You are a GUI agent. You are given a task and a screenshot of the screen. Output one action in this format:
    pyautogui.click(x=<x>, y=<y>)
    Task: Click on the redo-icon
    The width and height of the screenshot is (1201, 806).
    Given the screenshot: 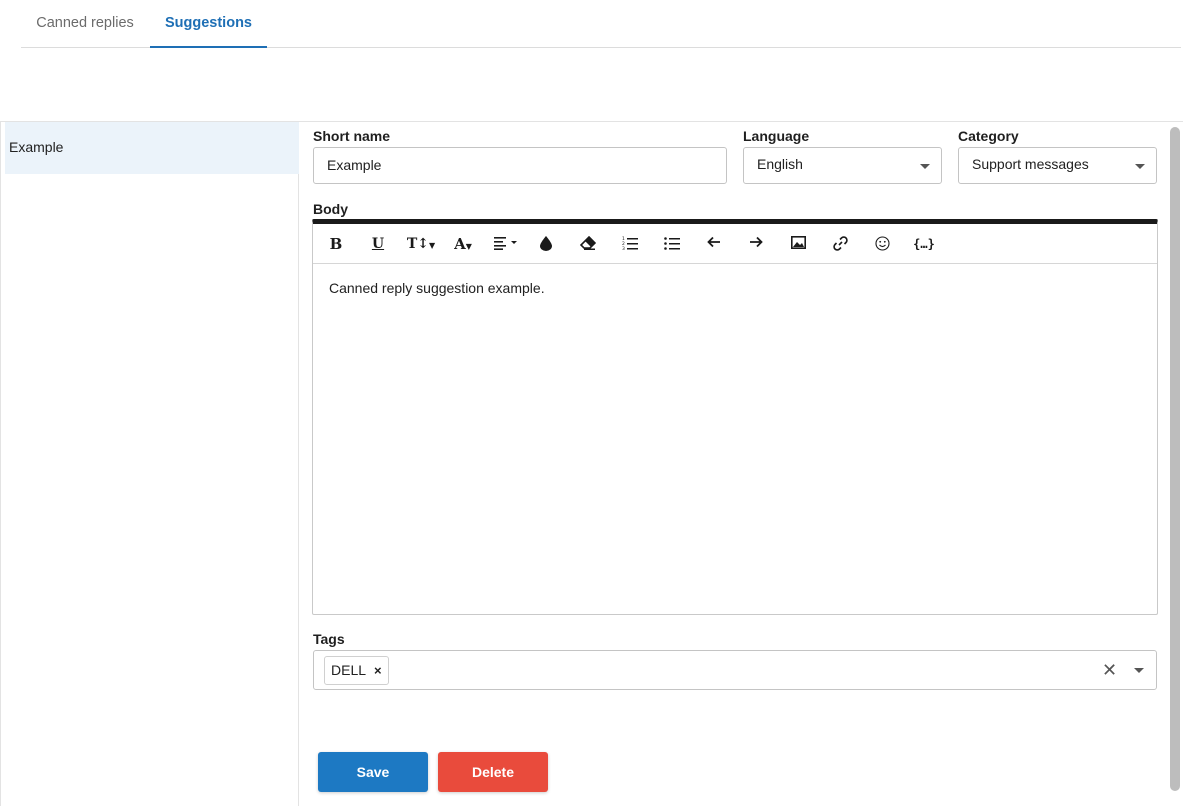 What is the action you would take?
    pyautogui.click(x=756, y=244)
    